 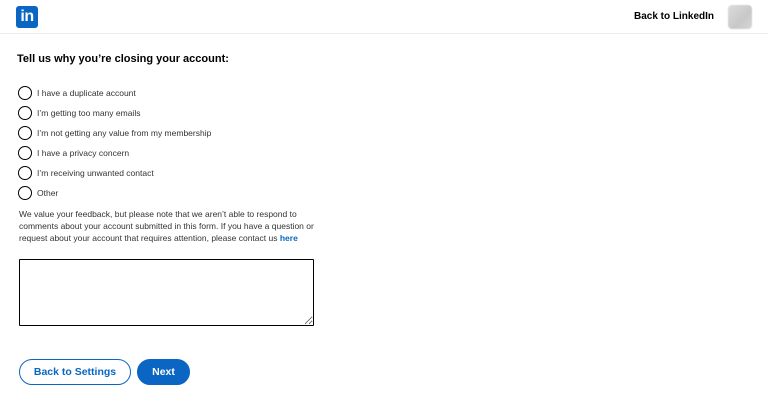 I want to click on reason-option-too-many-emails: I’m getting too many emails, so click(x=178, y=113).